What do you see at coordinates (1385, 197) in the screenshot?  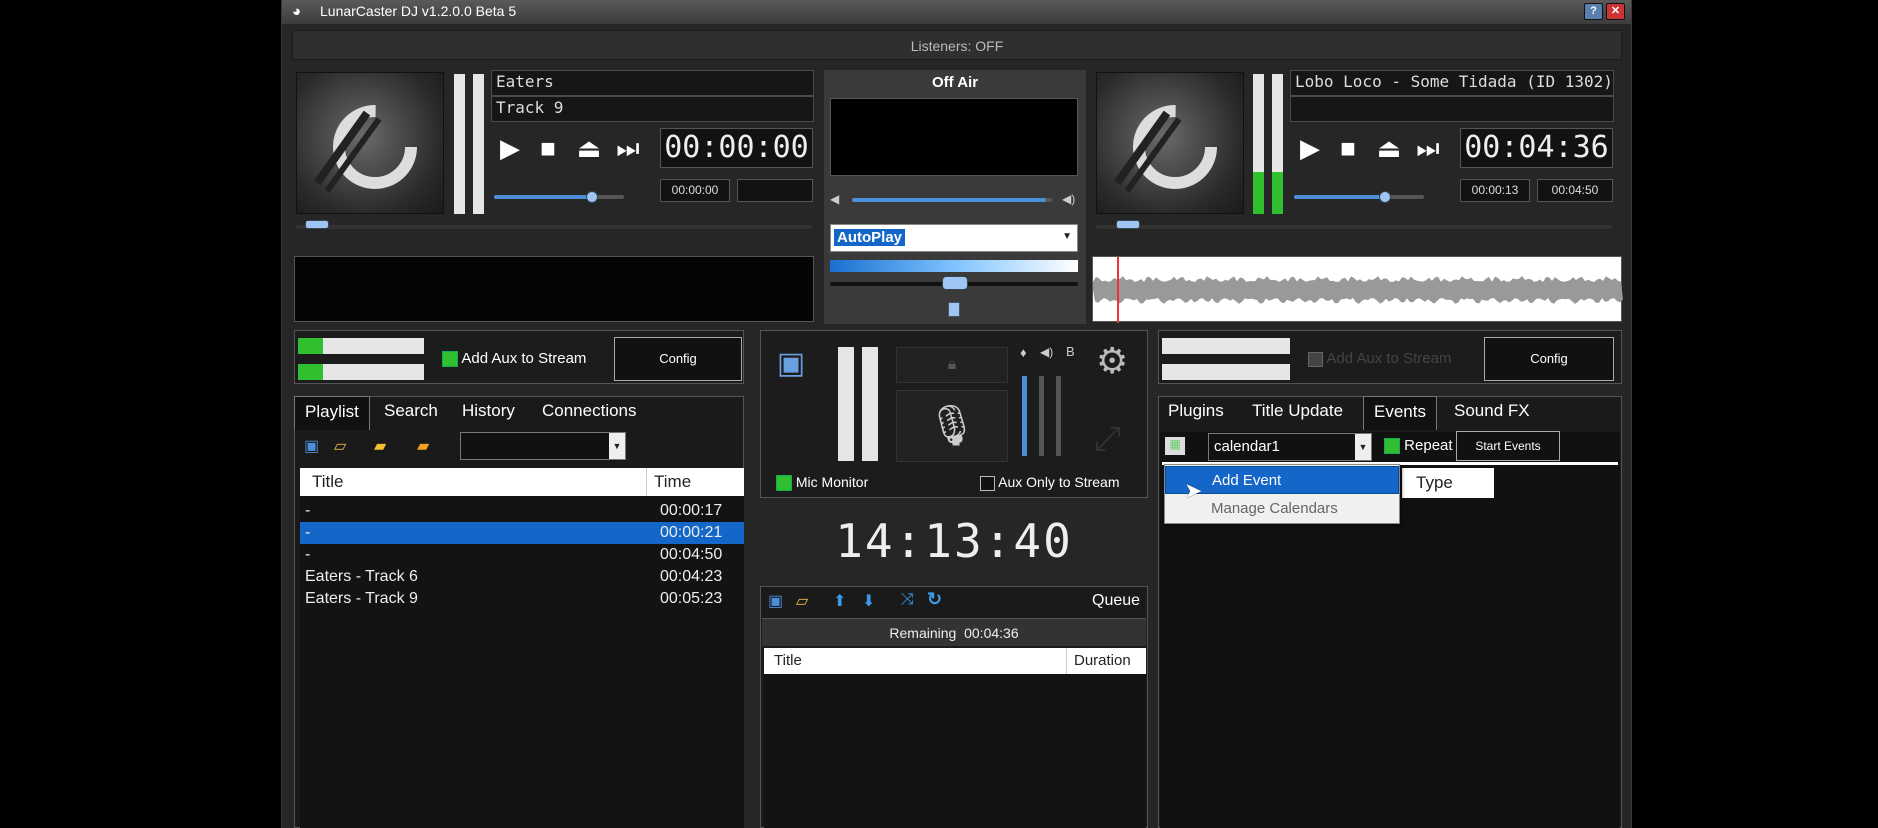 I see `deck-b-volume-knob` at bounding box center [1385, 197].